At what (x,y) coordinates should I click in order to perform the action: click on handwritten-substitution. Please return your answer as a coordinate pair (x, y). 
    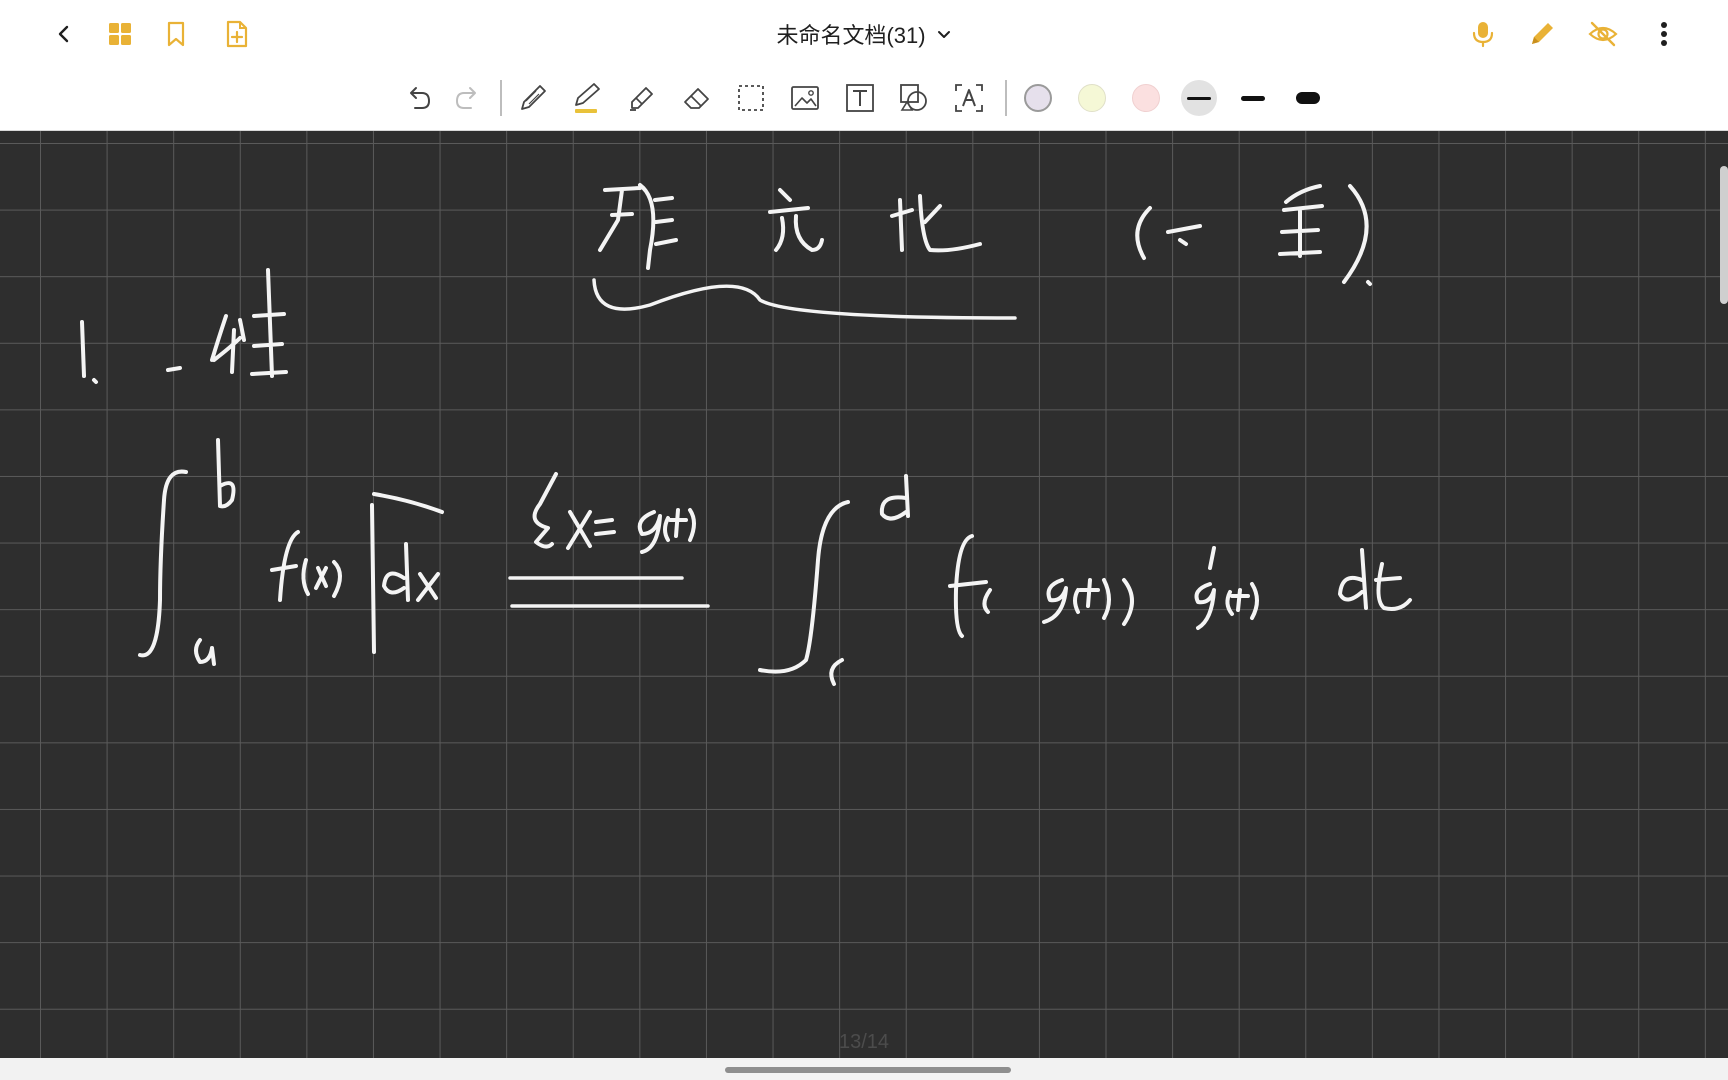
    Looking at the image, I should click on (614, 513).